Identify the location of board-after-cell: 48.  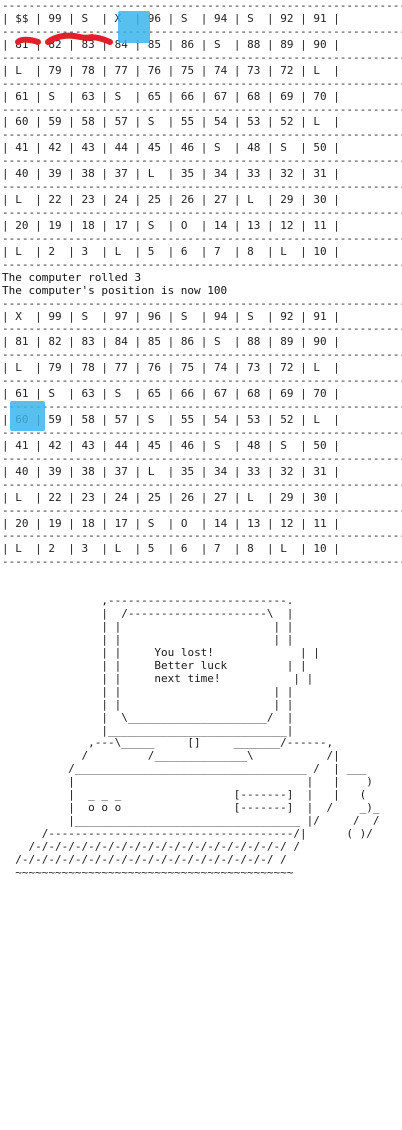
(254, 445).